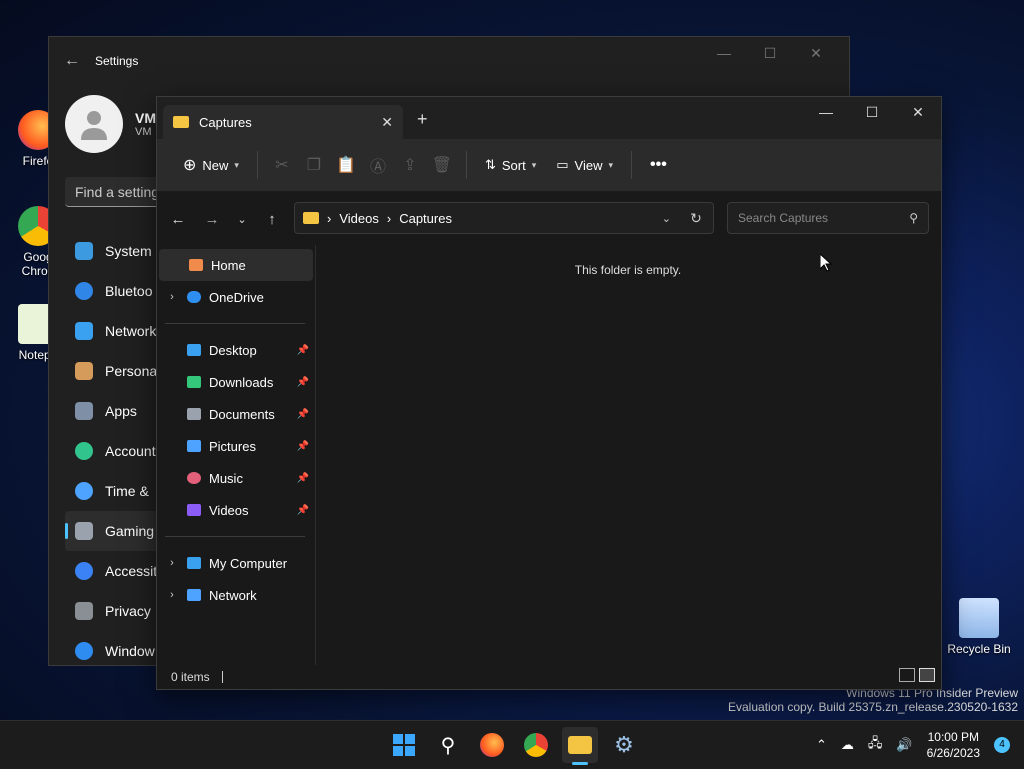 The width and height of the screenshot is (1024, 769). Describe the element at coordinates (236, 297) in the screenshot. I see `nav-onedrive: › OneDrive` at that location.